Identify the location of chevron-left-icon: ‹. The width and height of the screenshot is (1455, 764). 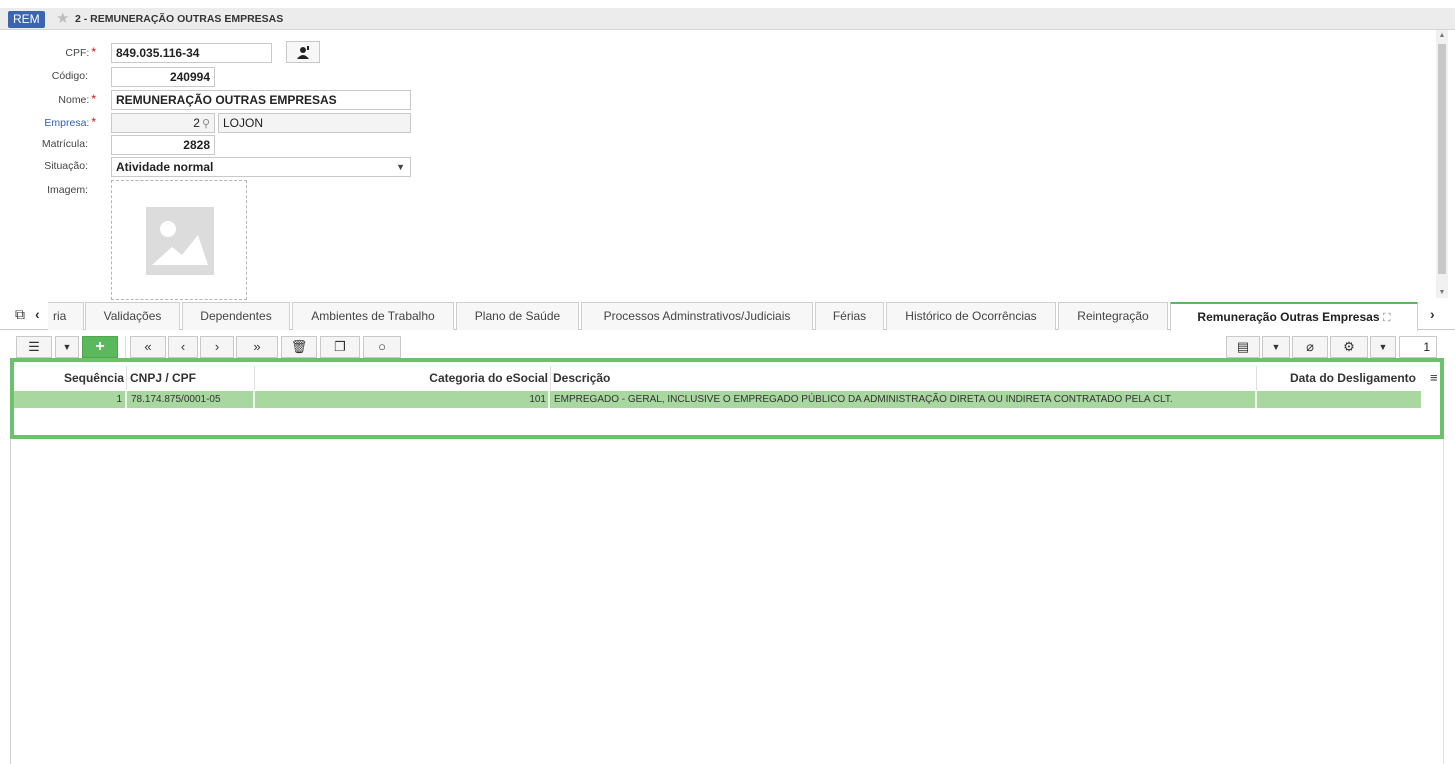
(183, 346).